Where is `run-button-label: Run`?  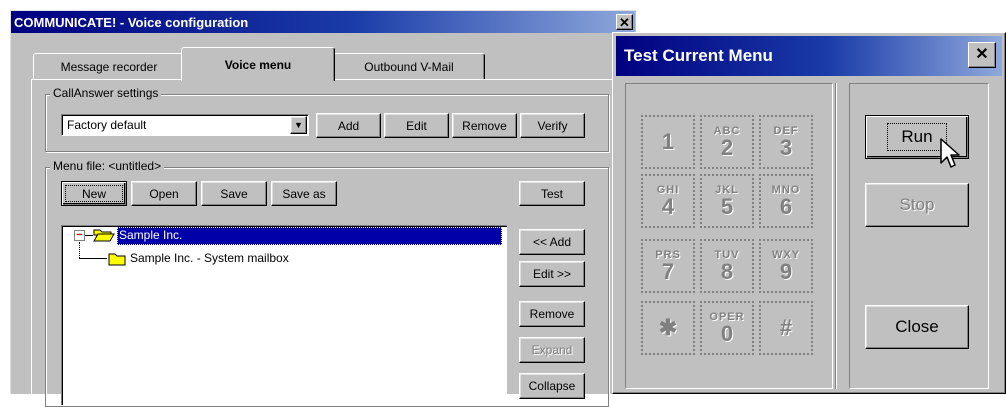 run-button-label: Run is located at coordinates (917, 137).